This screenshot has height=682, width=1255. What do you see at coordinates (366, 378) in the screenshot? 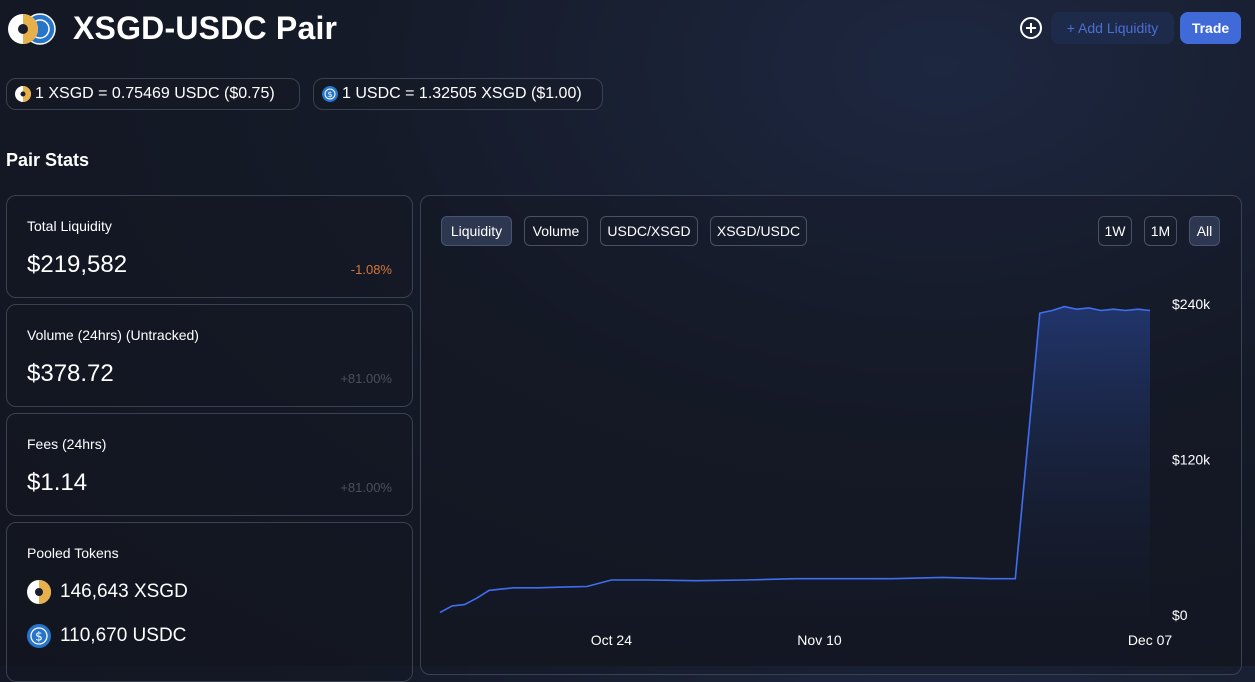
I see `volume-change: +81.00%` at bounding box center [366, 378].